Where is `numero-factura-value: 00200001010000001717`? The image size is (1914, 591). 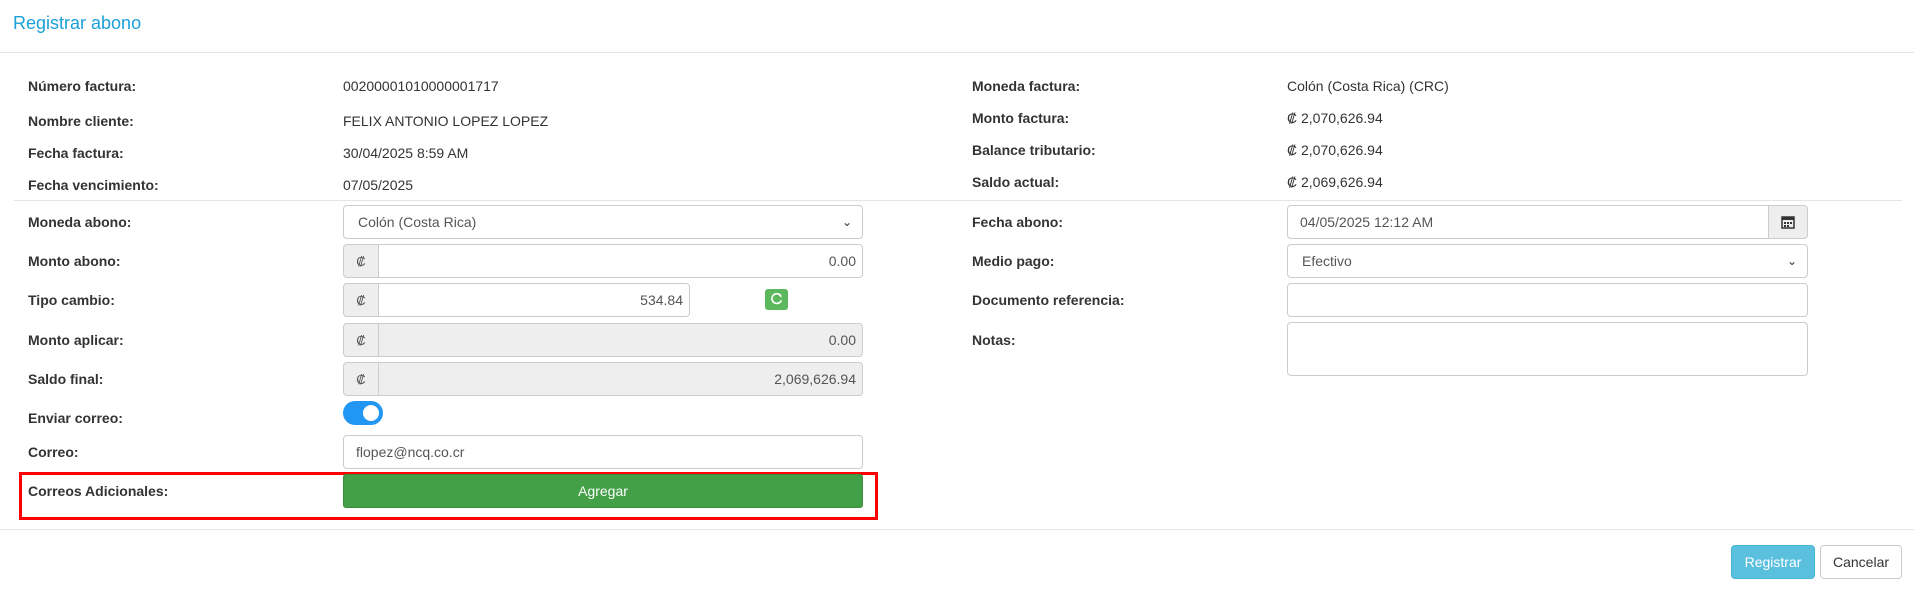
numero-factura-value: 00200001010000001717 is located at coordinates (421, 86).